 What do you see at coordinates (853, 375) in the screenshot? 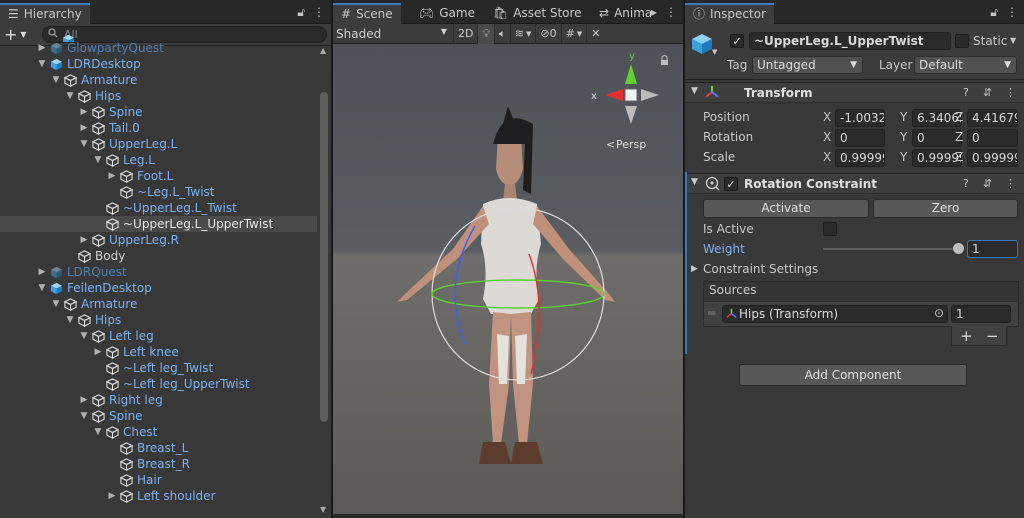
I see `add-component-button: Add Component` at bounding box center [853, 375].